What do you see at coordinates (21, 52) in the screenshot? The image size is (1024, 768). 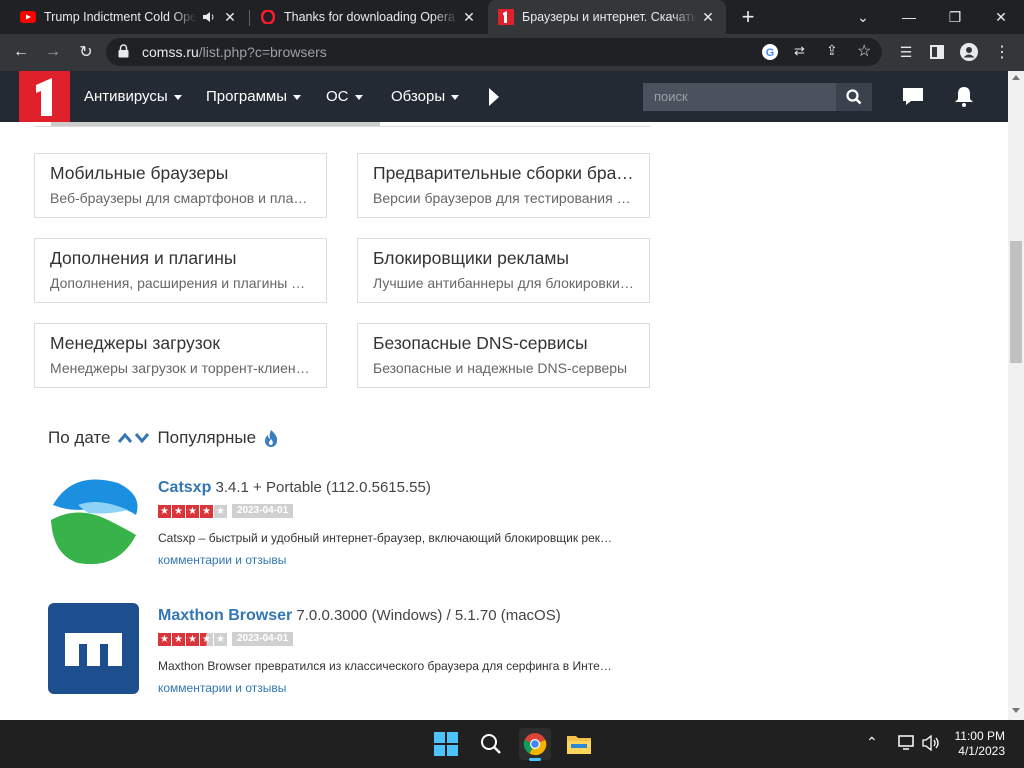 I see `back-icon: ←` at bounding box center [21, 52].